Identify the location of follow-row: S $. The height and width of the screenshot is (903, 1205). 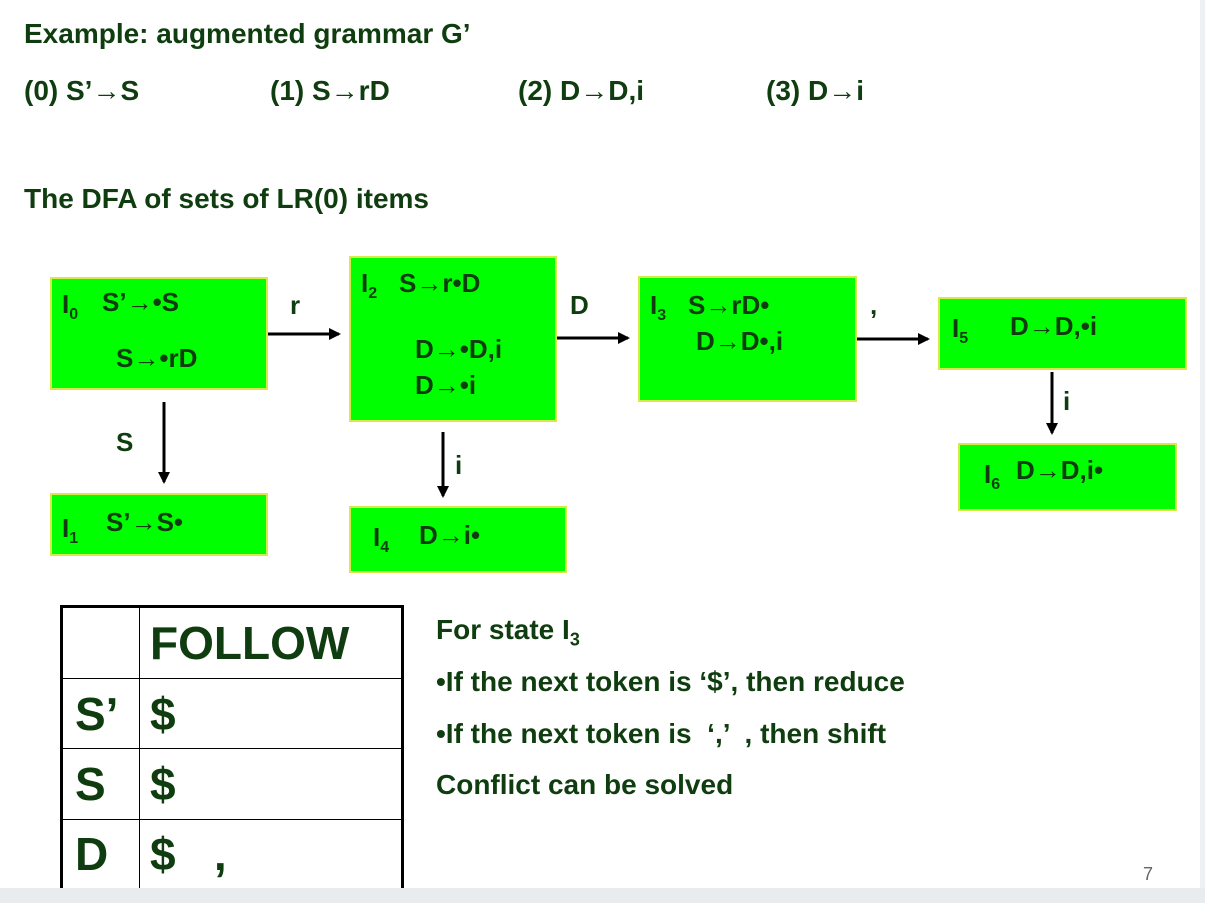
(232, 784).